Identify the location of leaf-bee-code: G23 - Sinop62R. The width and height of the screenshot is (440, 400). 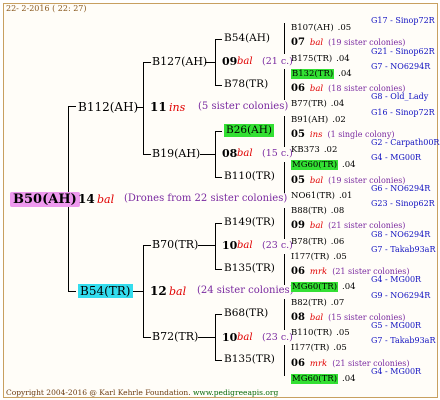
(403, 203).